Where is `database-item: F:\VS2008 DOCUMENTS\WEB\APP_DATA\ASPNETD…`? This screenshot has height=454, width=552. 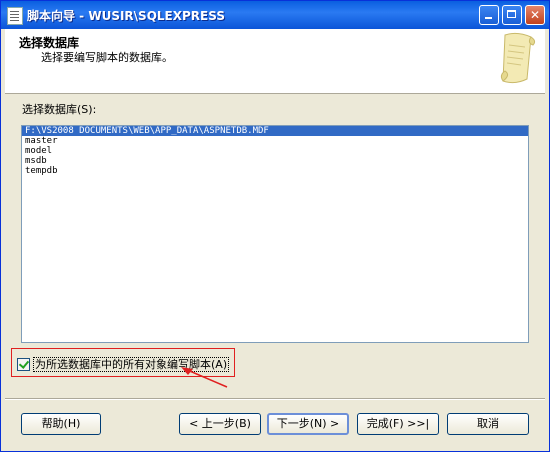
database-item: F:\VS2008 DOCUMENTS\WEB\APP_DATA\ASPNETD… is located at coordinates (275, 131).